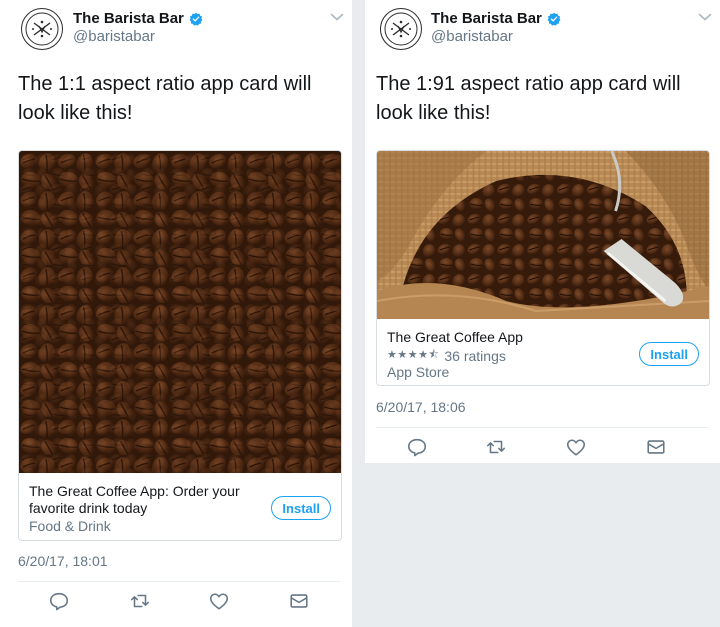 The width and height of the screenshot is (720, 627). Describe the element at coordinates (475, 355) in the screenshot. I see `ratings-count: 36 ratings` at that location.